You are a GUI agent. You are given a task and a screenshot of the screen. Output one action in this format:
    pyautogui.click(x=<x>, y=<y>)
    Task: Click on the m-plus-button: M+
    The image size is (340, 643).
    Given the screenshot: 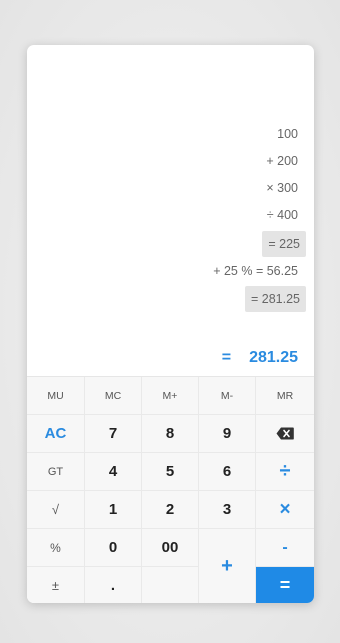 What is the action you would take?
    pyautogui.click(x=170, y=396)
    